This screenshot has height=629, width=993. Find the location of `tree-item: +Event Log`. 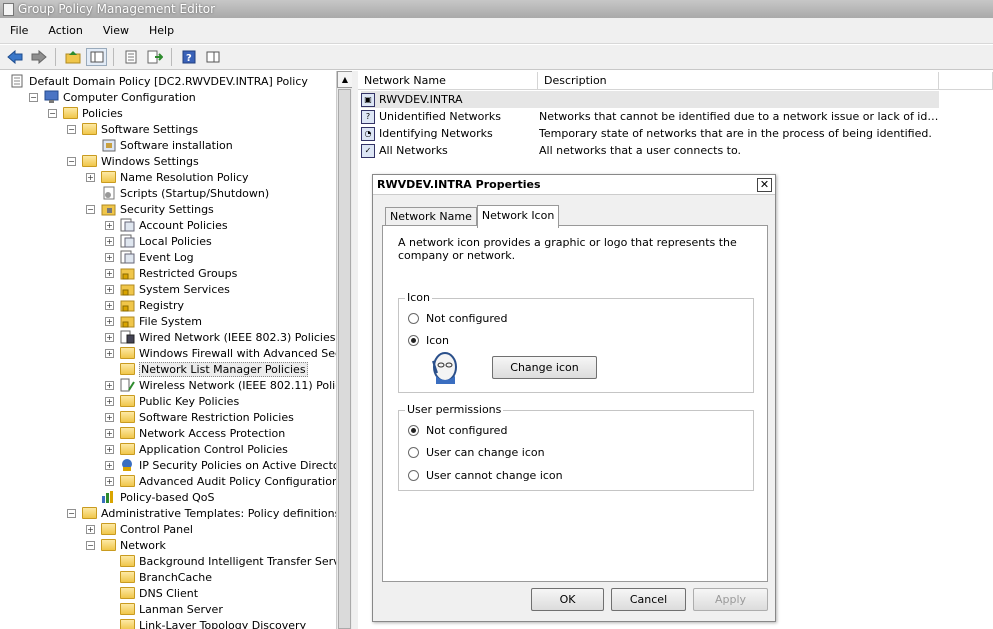

tree-item: +Event Log is located at coordinates (149, 257).